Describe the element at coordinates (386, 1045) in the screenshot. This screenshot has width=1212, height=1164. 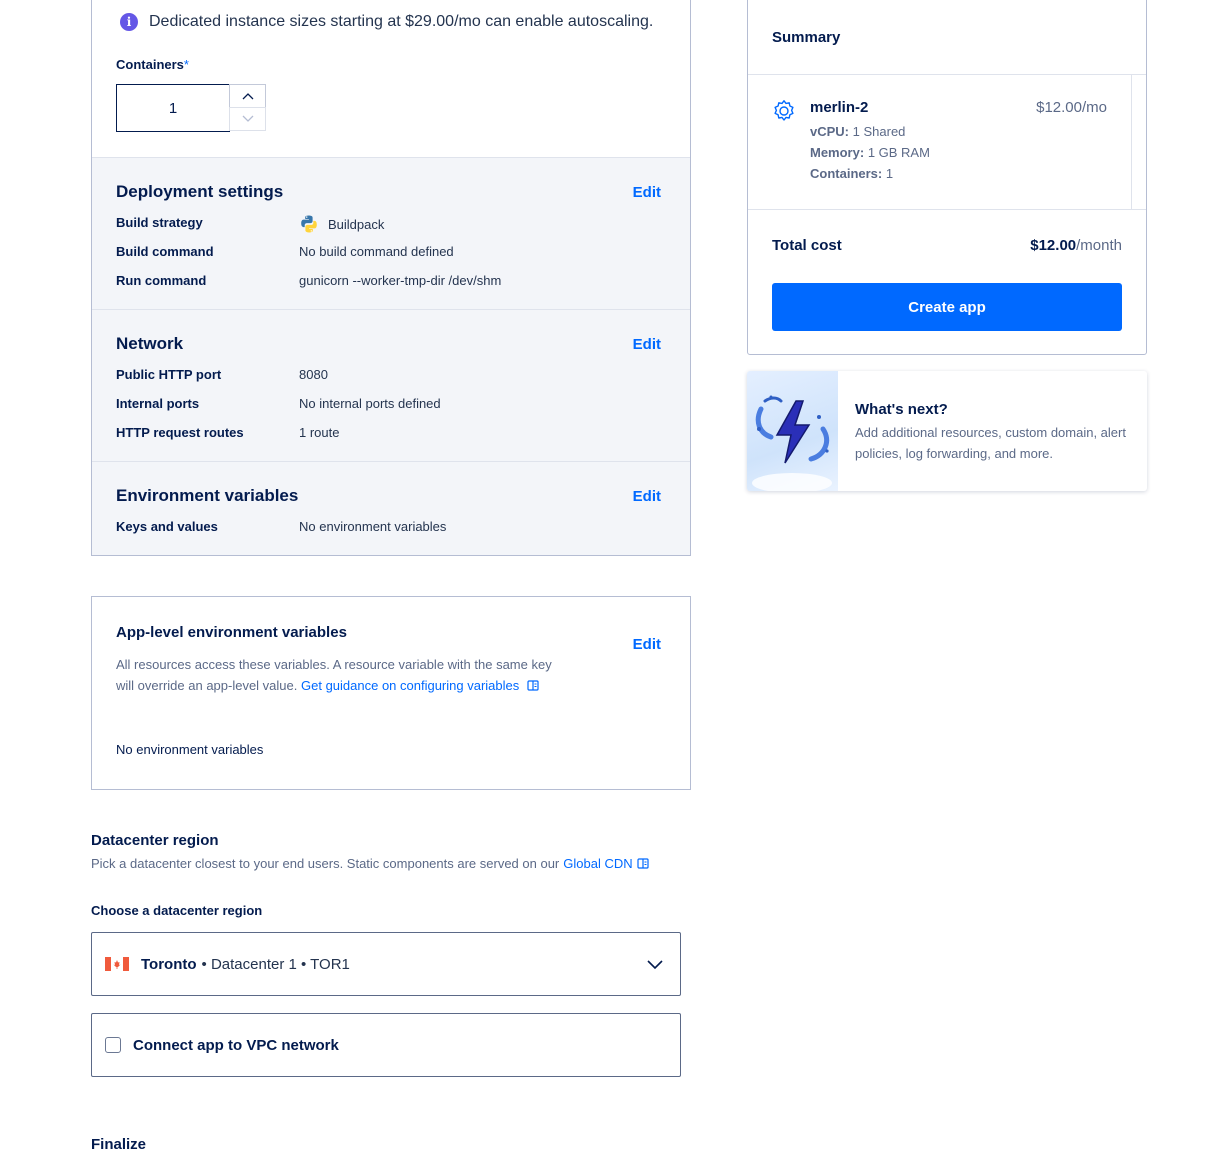
I see `vpc-option: Connect app to VPC network` at that location.